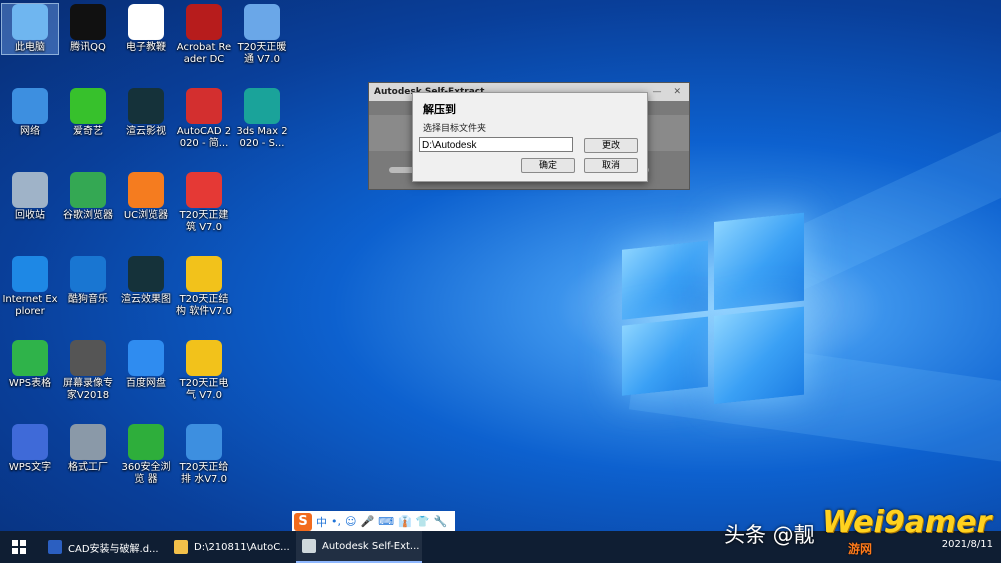 This screenshot has width=1001, height=563. Describe the element at coordinates (204, 473) in the screenshot. I see `desktop-icon-label: T20天正给排 水V7.0` at that location.